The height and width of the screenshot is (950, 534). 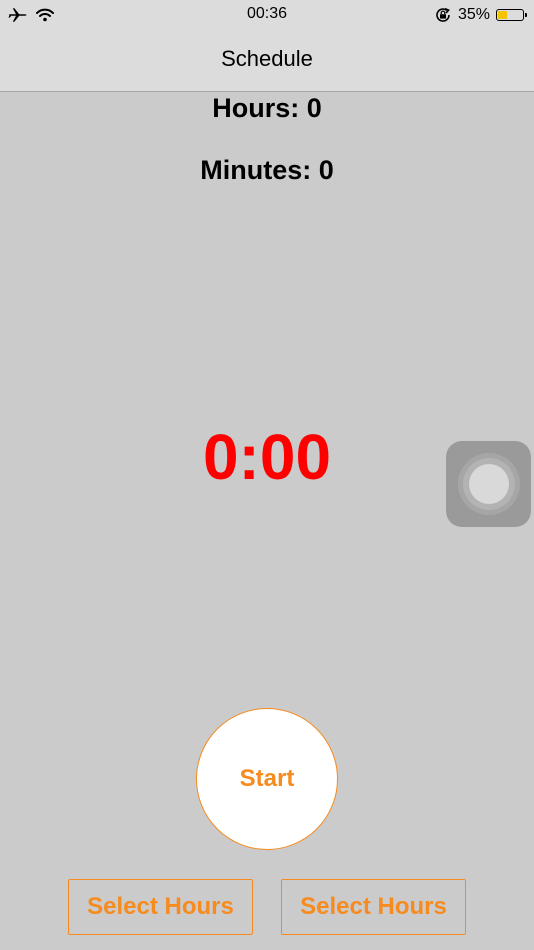 I want to click on select-hours-button-left: Select Hours, so click(x=160, y=907).